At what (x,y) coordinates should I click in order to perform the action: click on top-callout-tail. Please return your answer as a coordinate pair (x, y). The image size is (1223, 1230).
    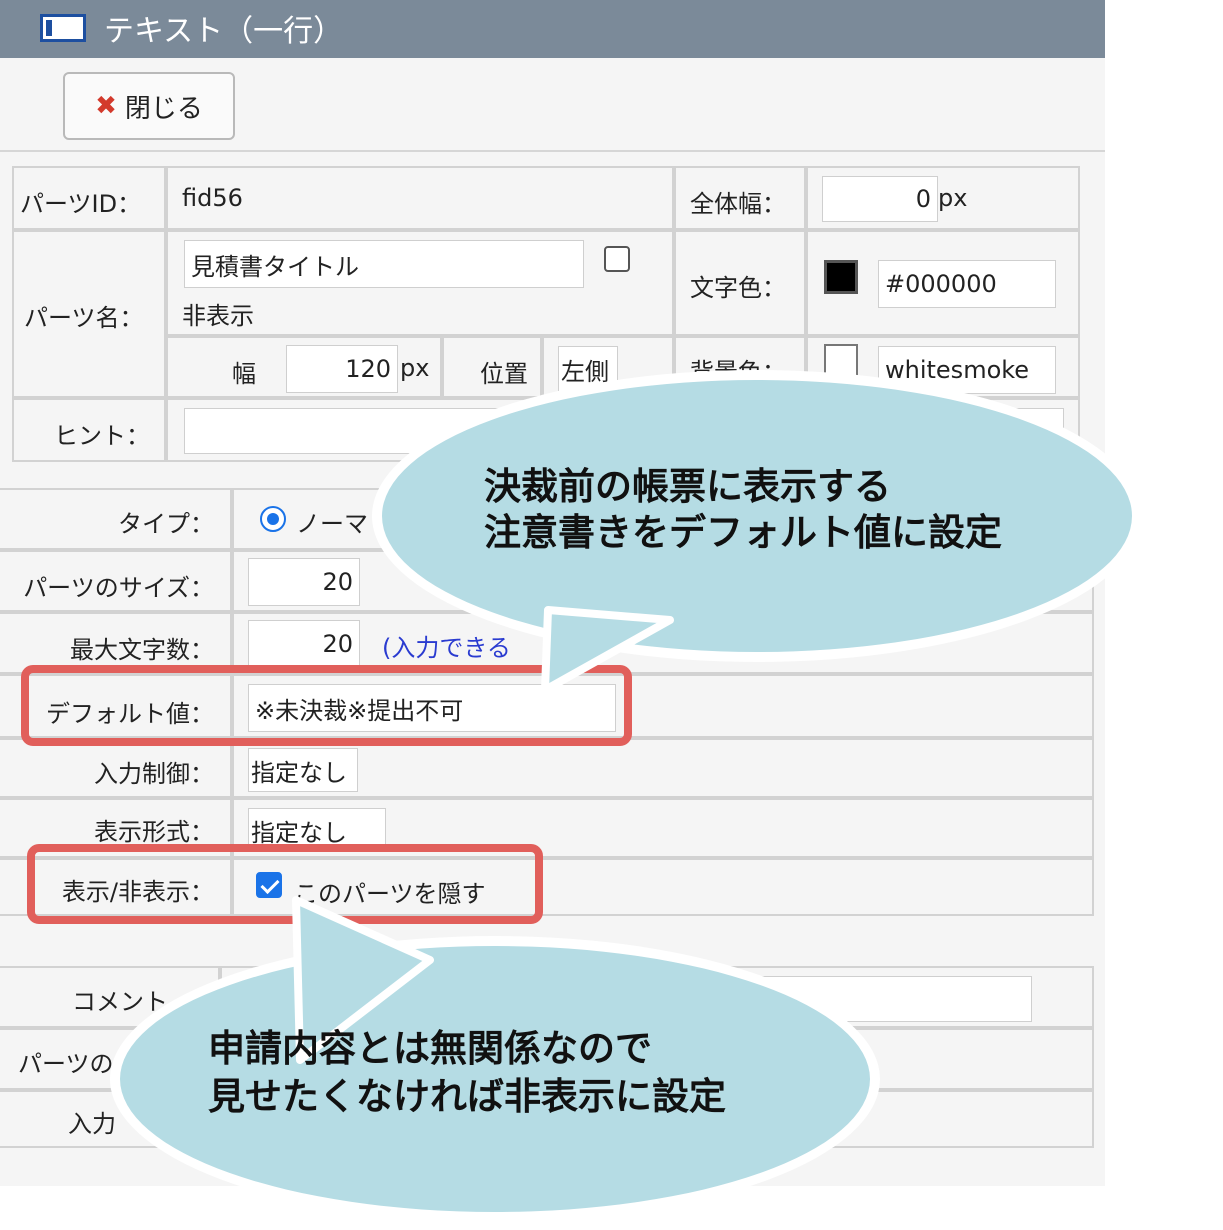
    Looking at the image, I should click on (607, 650).